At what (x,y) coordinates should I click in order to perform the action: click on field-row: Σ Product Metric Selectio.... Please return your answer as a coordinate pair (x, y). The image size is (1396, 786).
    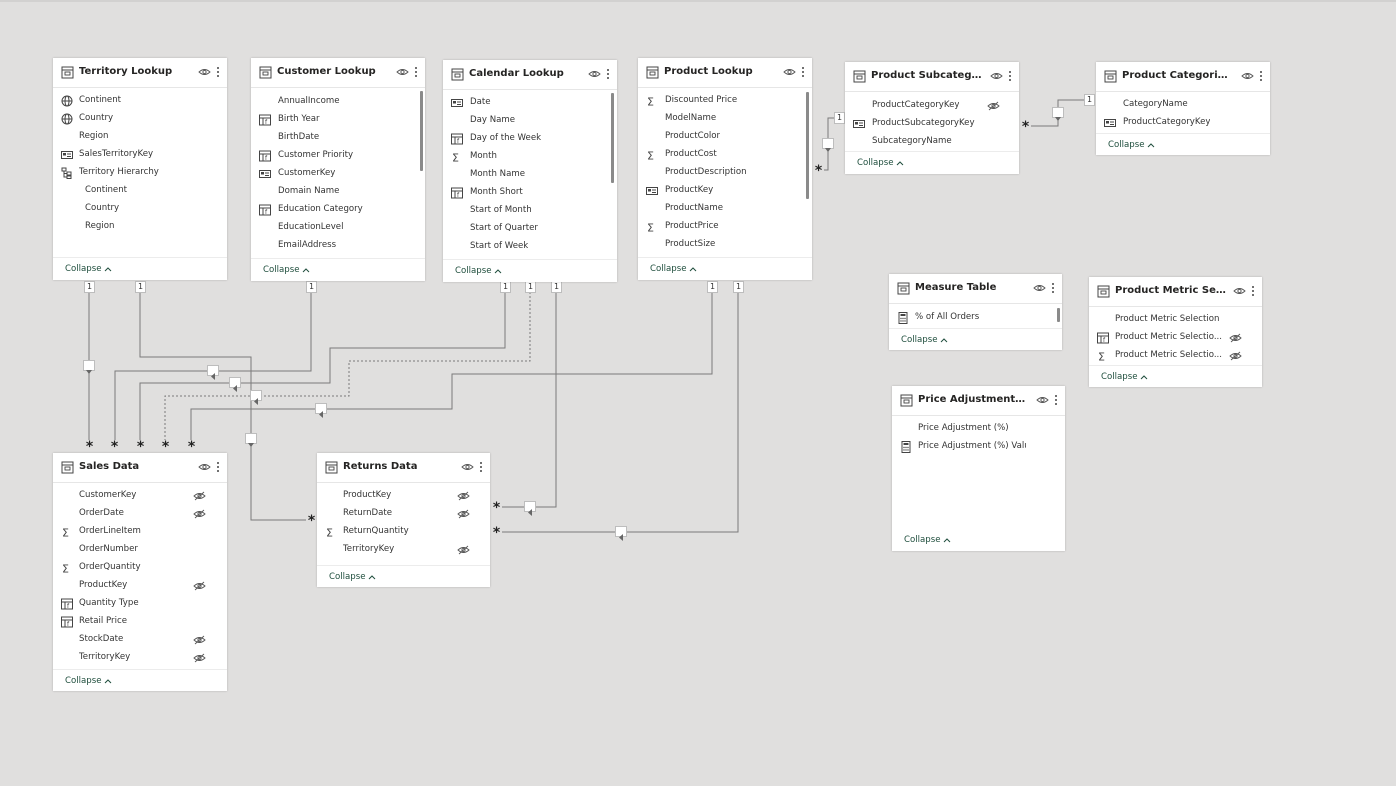
    Looking at the image, I should click on (1175, 356).